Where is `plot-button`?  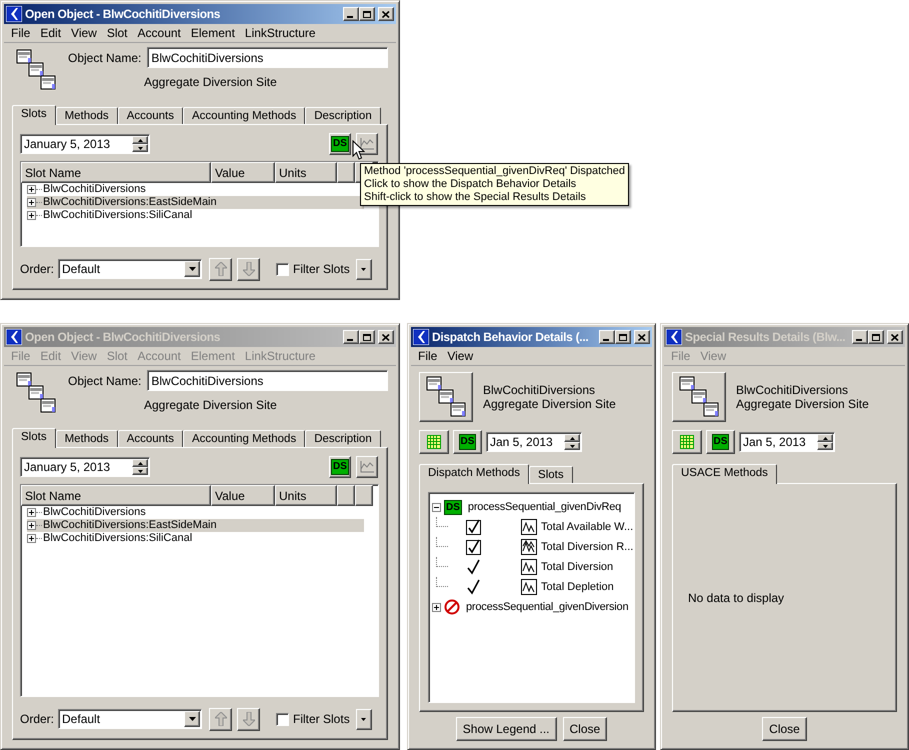
plot-button is located at coordinates (367, 467).